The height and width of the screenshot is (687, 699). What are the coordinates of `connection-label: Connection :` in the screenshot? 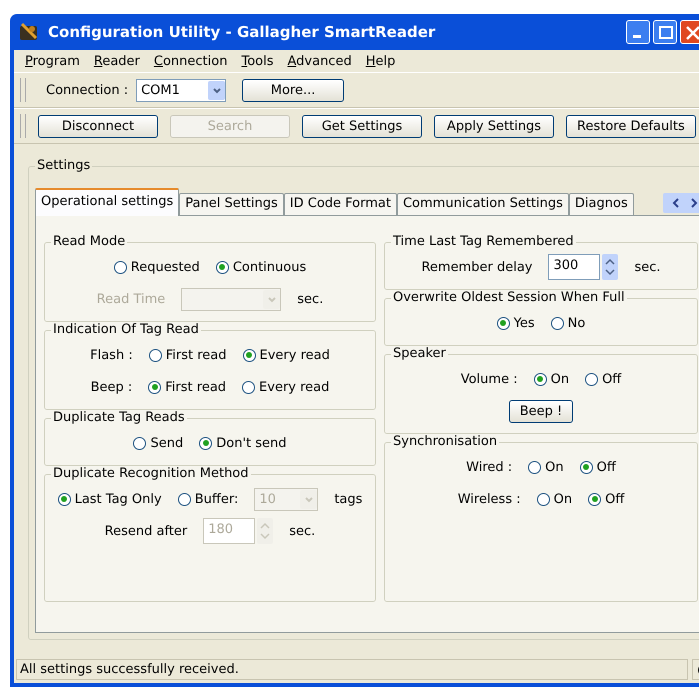 It's located at (87, 90).